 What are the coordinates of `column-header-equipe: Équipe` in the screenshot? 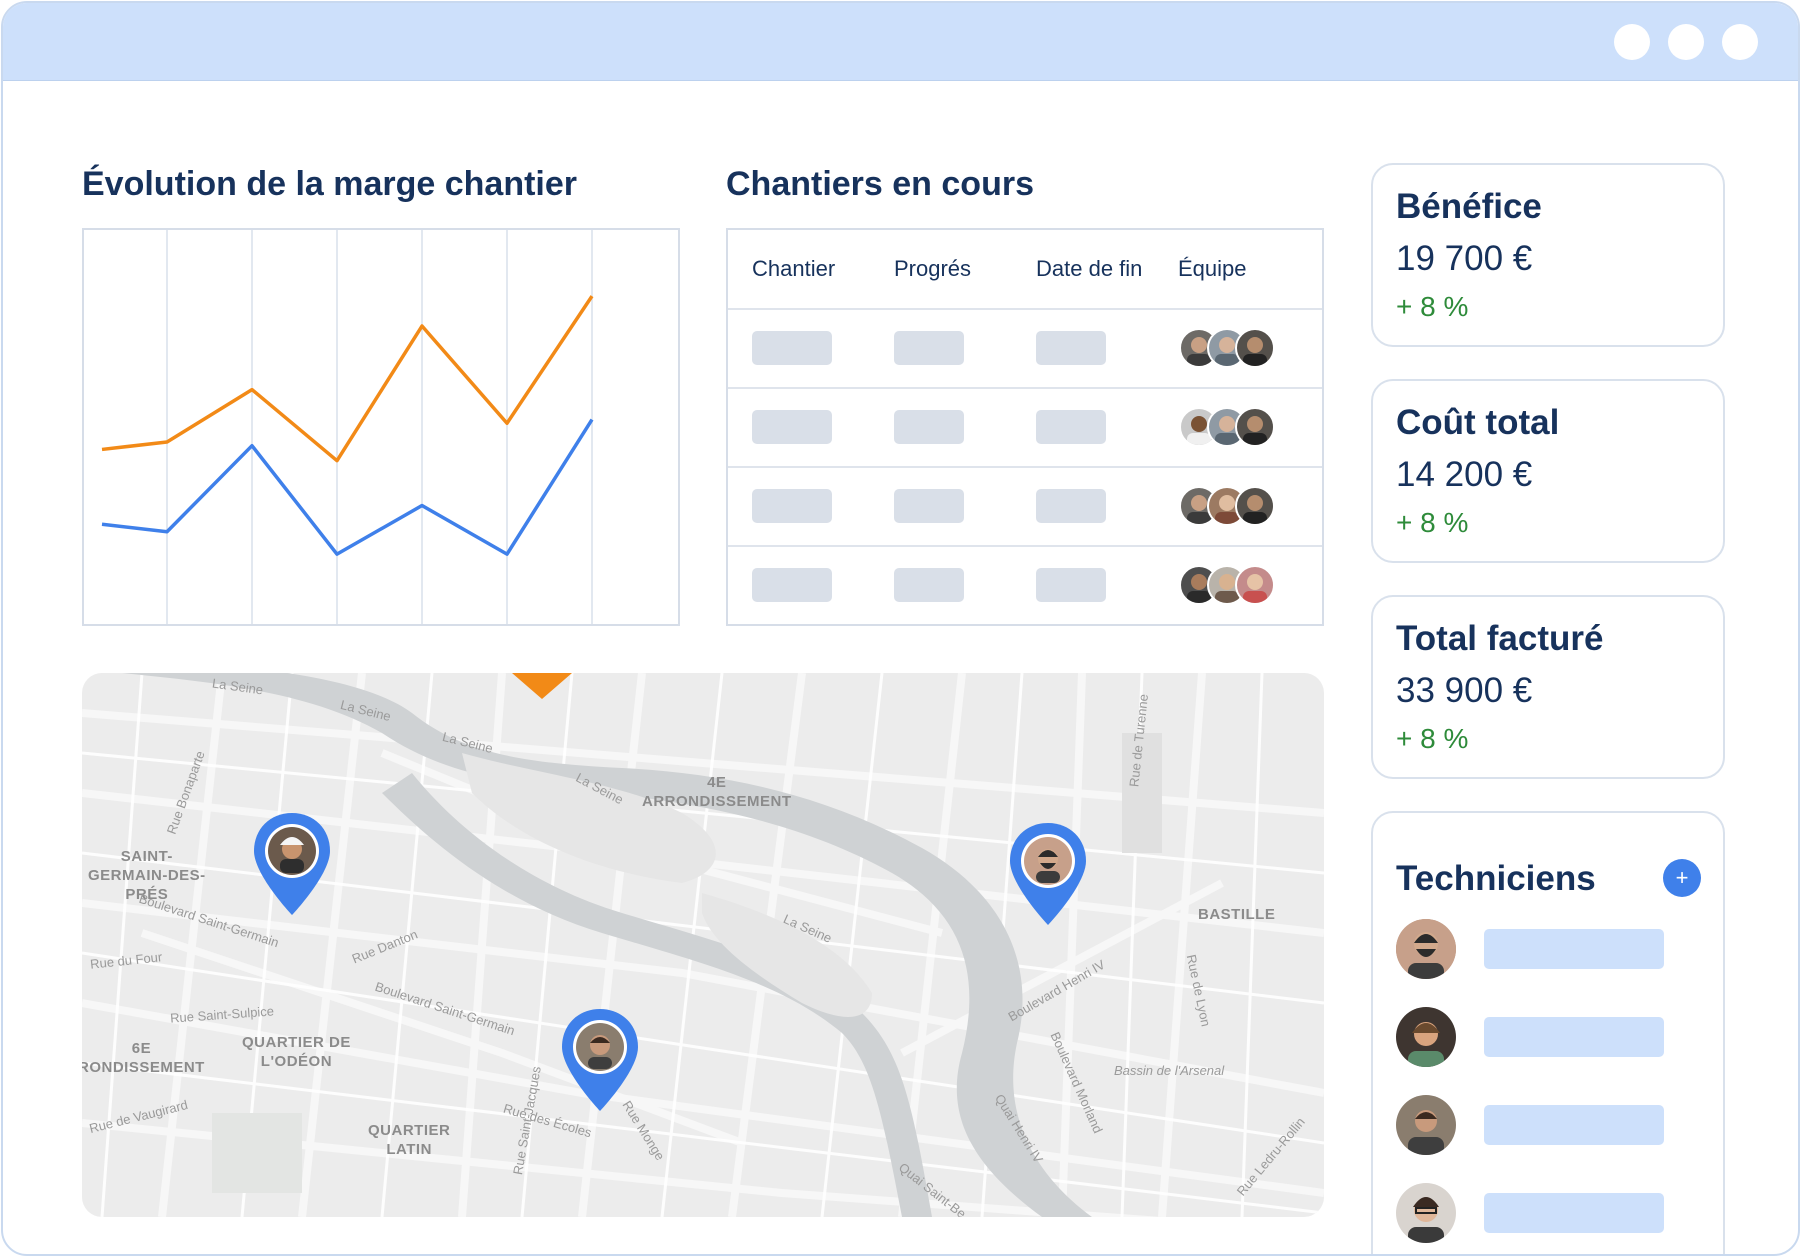 It's located at (1212, 269).